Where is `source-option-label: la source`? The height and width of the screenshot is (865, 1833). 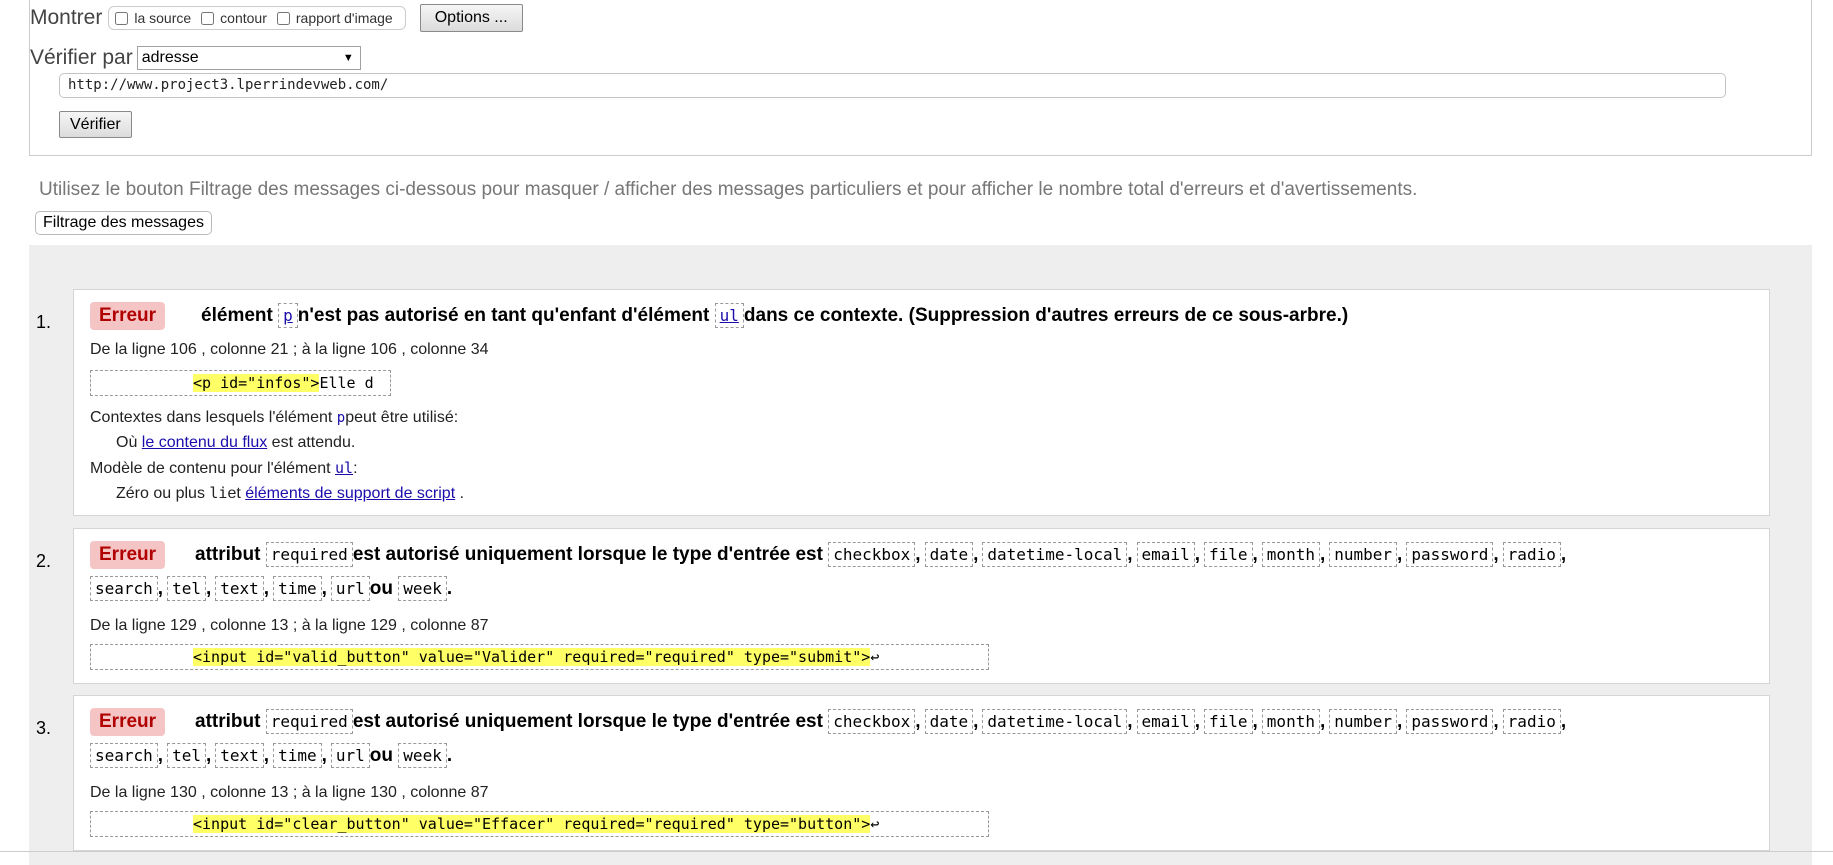 source-option-label: la source is located at coordinates (163, 18).